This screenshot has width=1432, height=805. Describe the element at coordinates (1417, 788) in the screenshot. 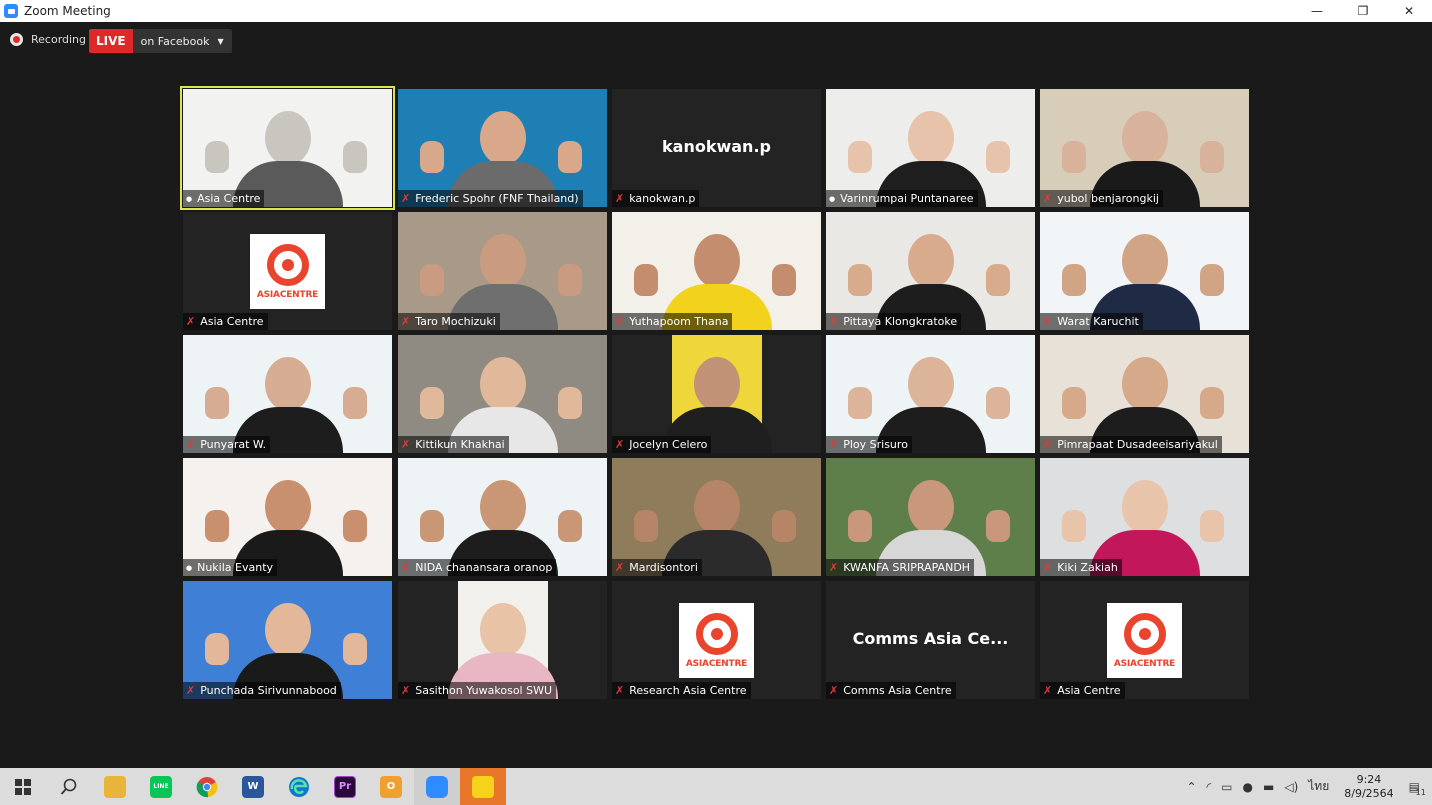

I see `notification-center-button: ▤ 11` at that location.